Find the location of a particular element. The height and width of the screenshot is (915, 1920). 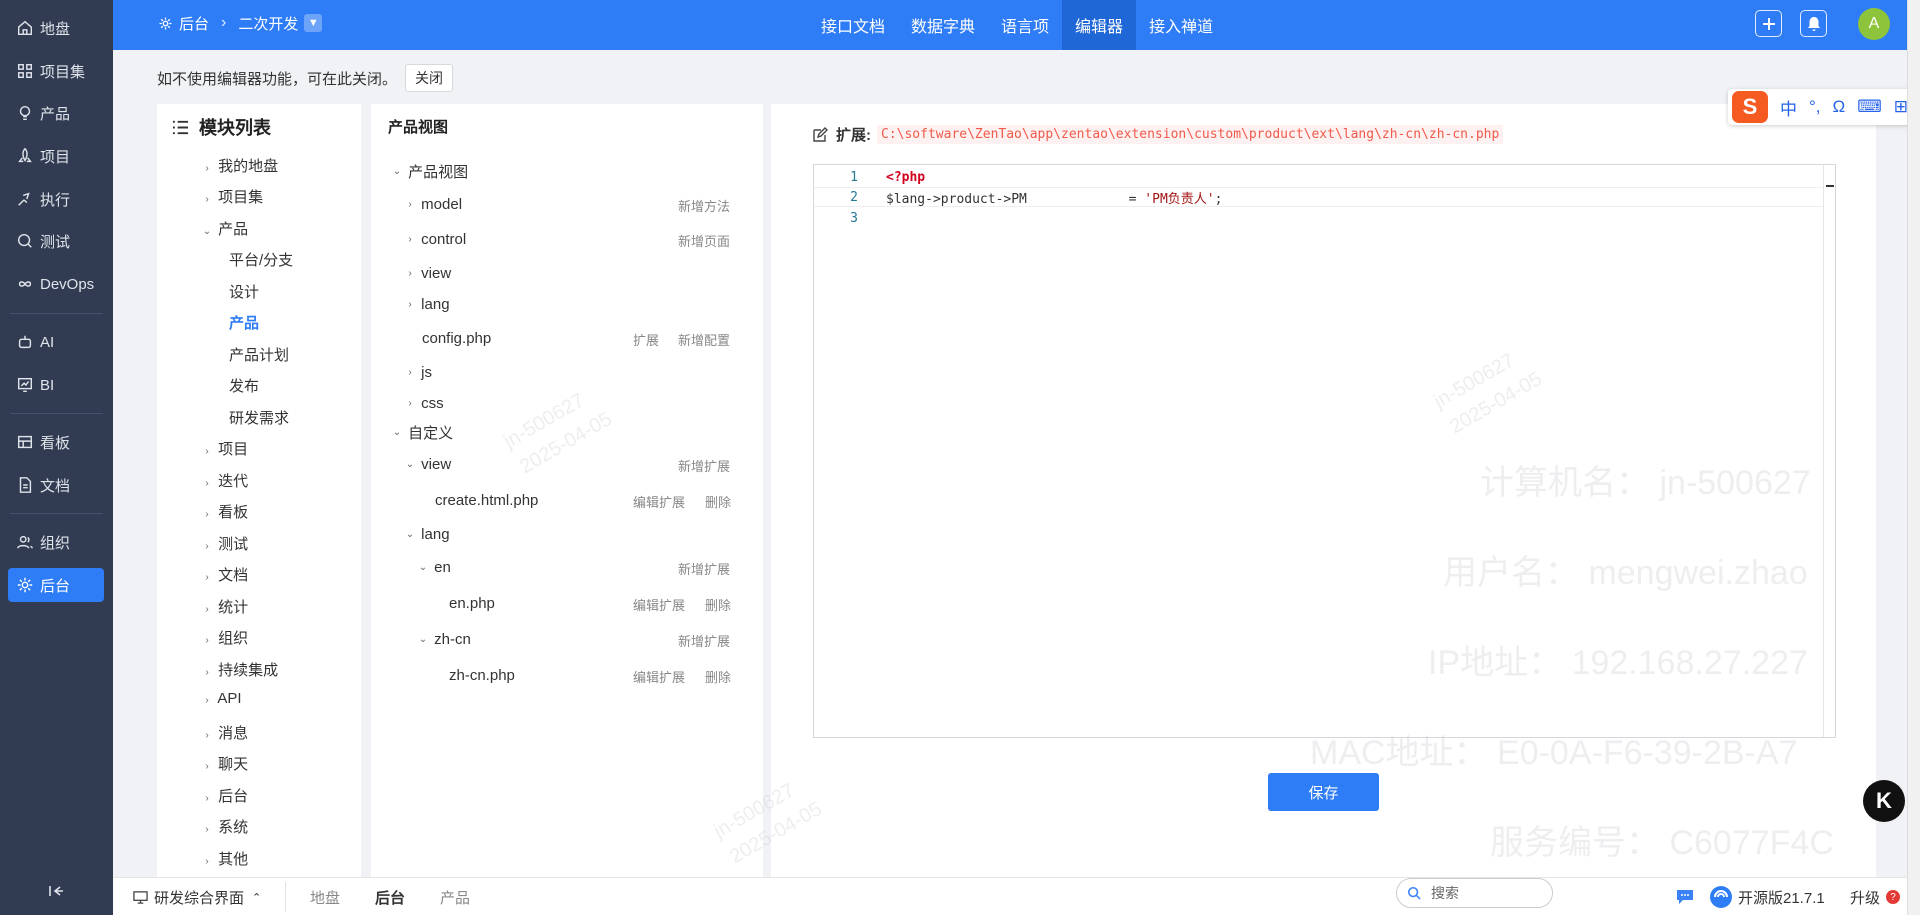

workspace-switcher: 研发综合界面 ⌃ is located at coordinates (197, 896).